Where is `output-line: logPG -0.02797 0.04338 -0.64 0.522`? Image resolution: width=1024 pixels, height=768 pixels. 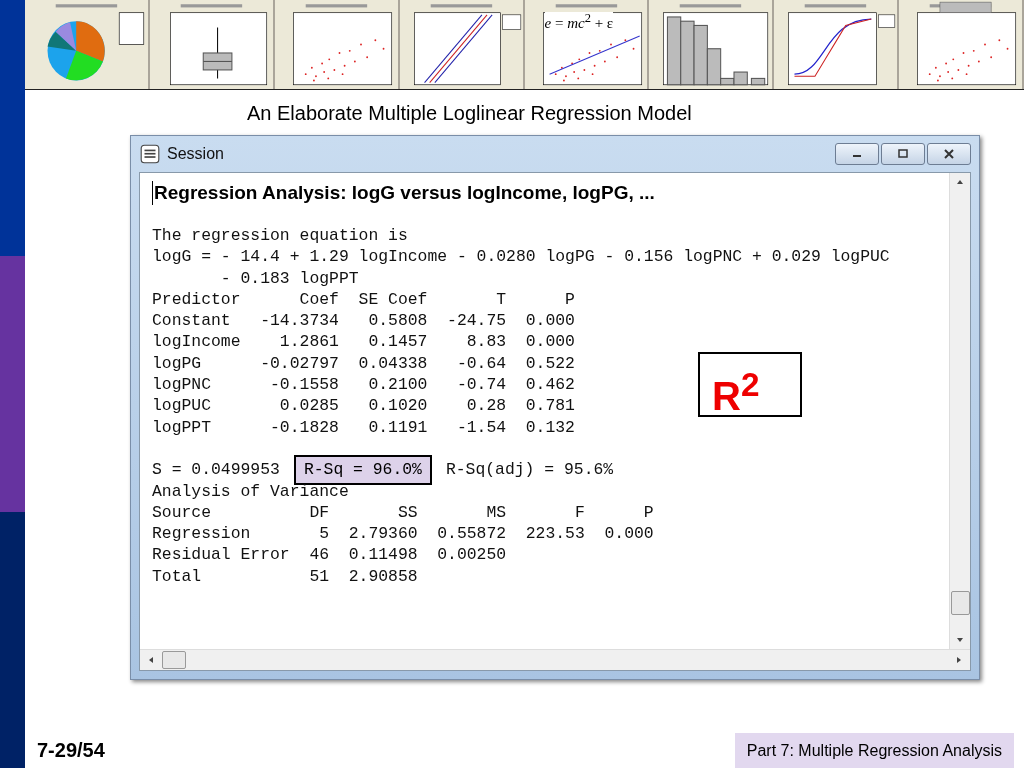
output-line: logPG -0.02797 0.04338 -0.64 0.522 is located at coordinates (363, 363).